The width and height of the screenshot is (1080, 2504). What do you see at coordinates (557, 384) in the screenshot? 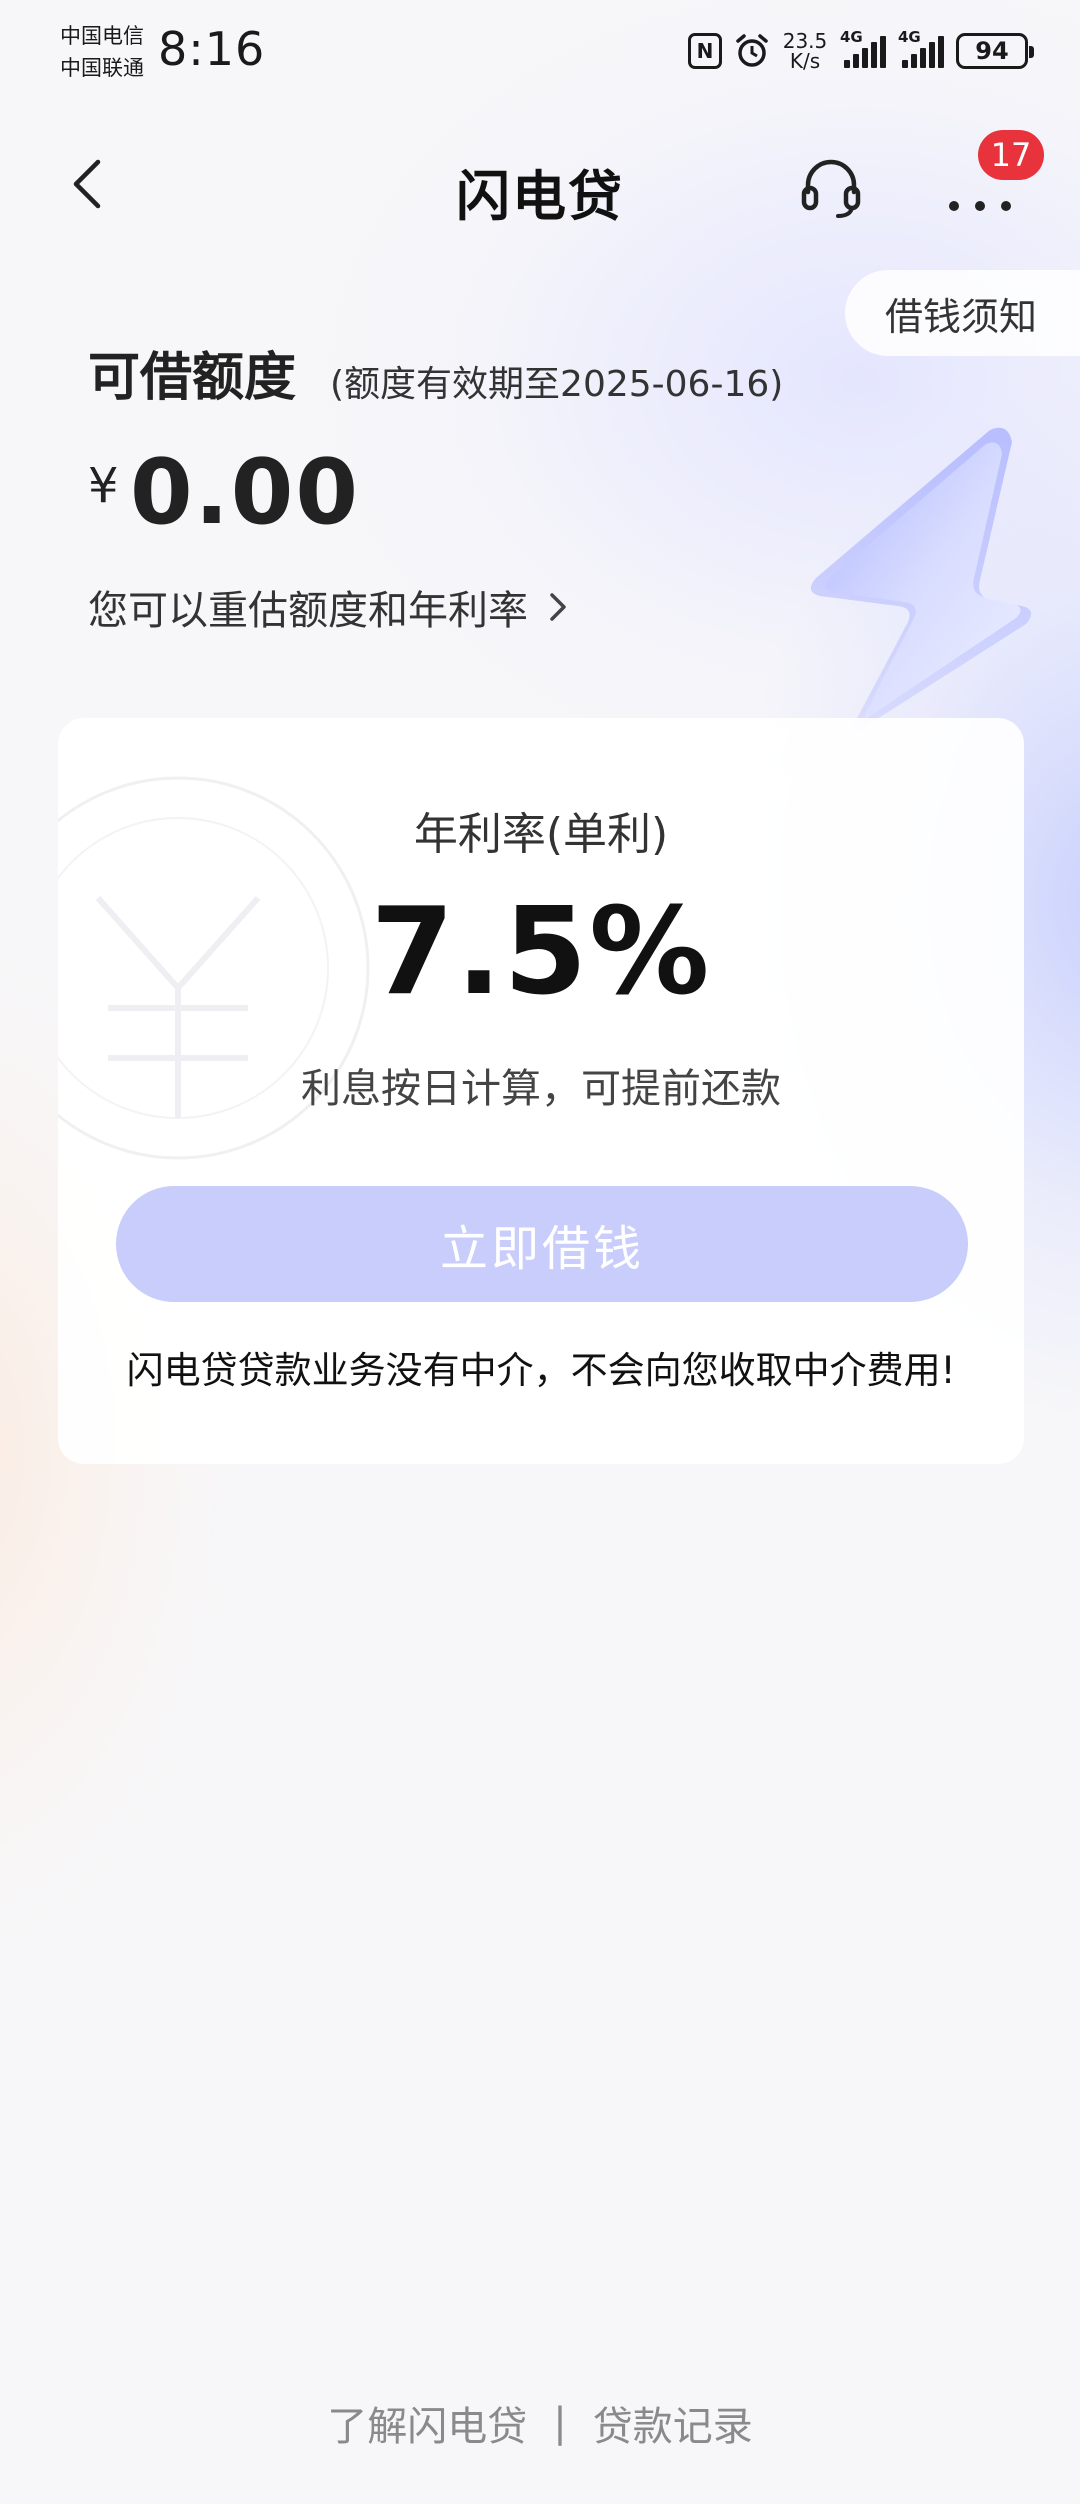
I see `credit-validity: (额度有效期至2025-06-16)` at bounding box center [557, 384].